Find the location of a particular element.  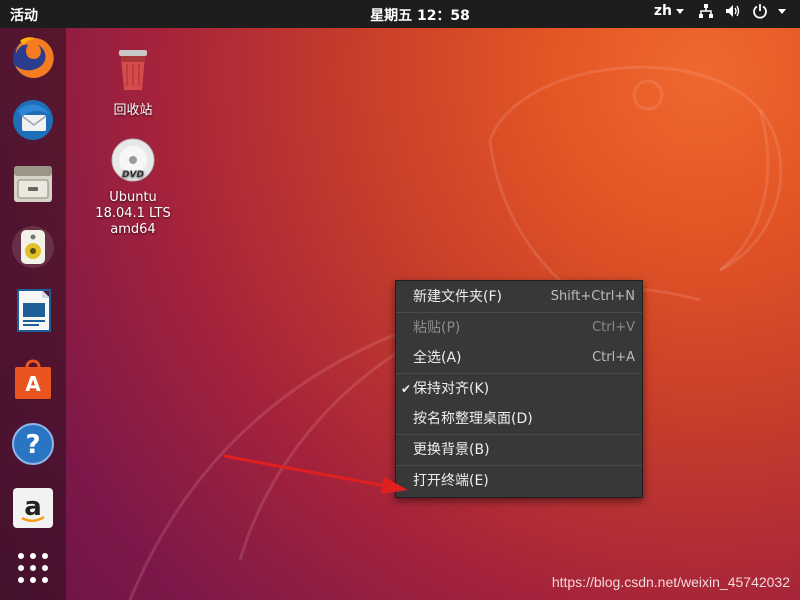

watermark: https://blog.csdn.net/weixin_45742032 is located at coordinates (670, 582).